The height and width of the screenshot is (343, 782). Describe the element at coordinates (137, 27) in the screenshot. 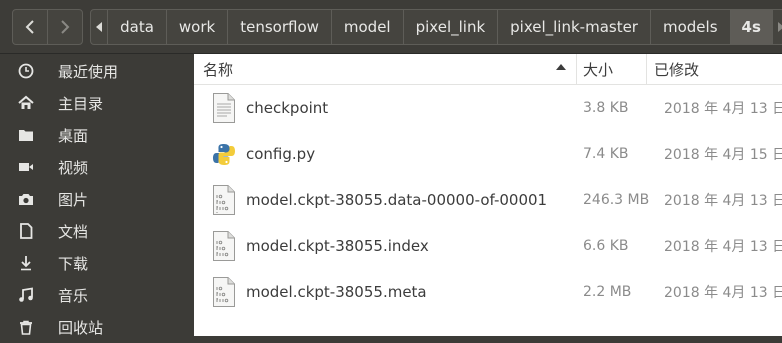

I see `breadcrumb-item: data` at that location.